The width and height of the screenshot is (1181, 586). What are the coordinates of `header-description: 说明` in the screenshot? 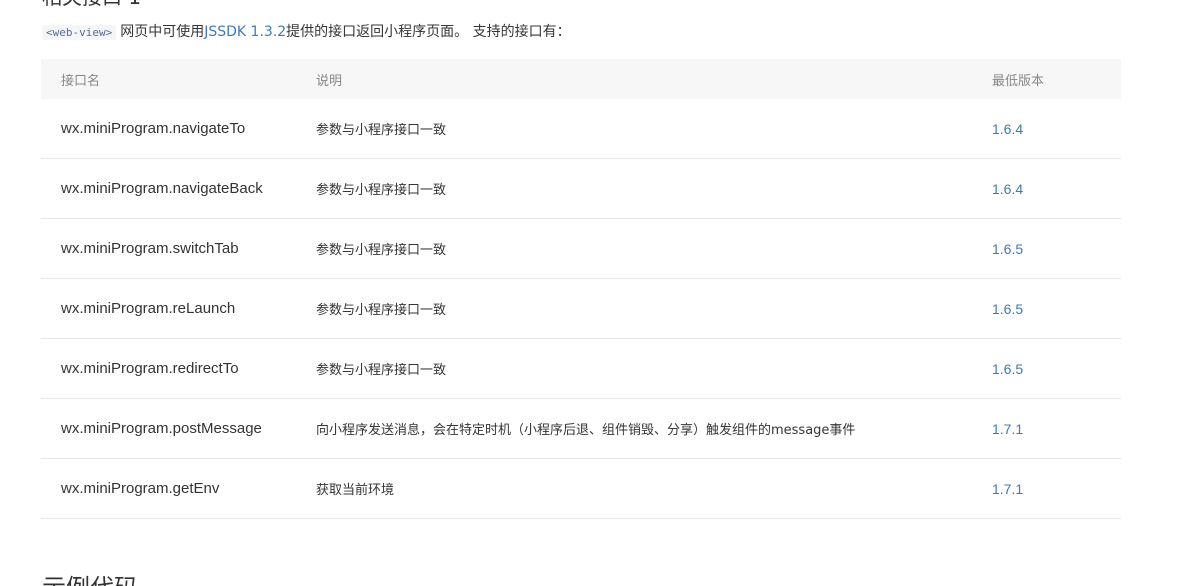 It's located at (634, 79).